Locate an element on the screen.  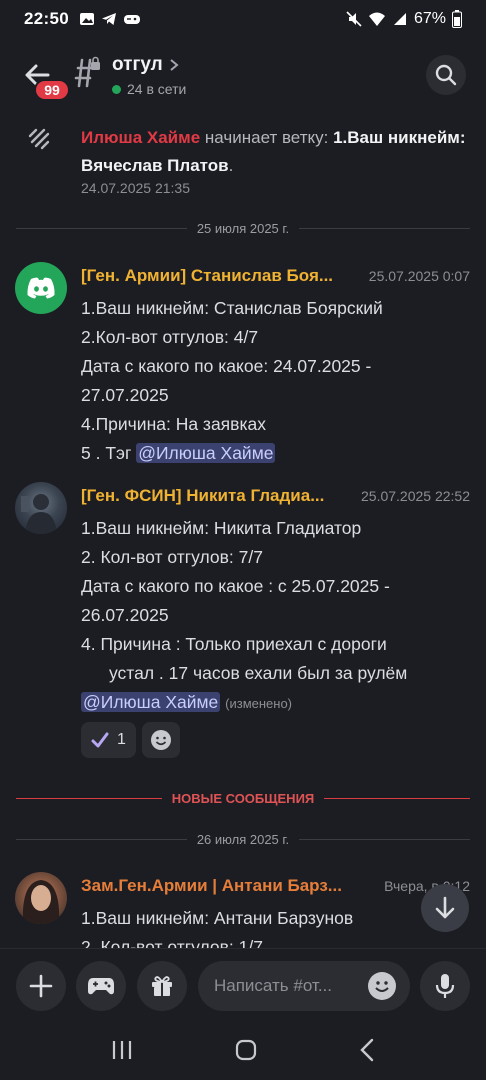
emoji-icon is located at coordinates (382, 986).